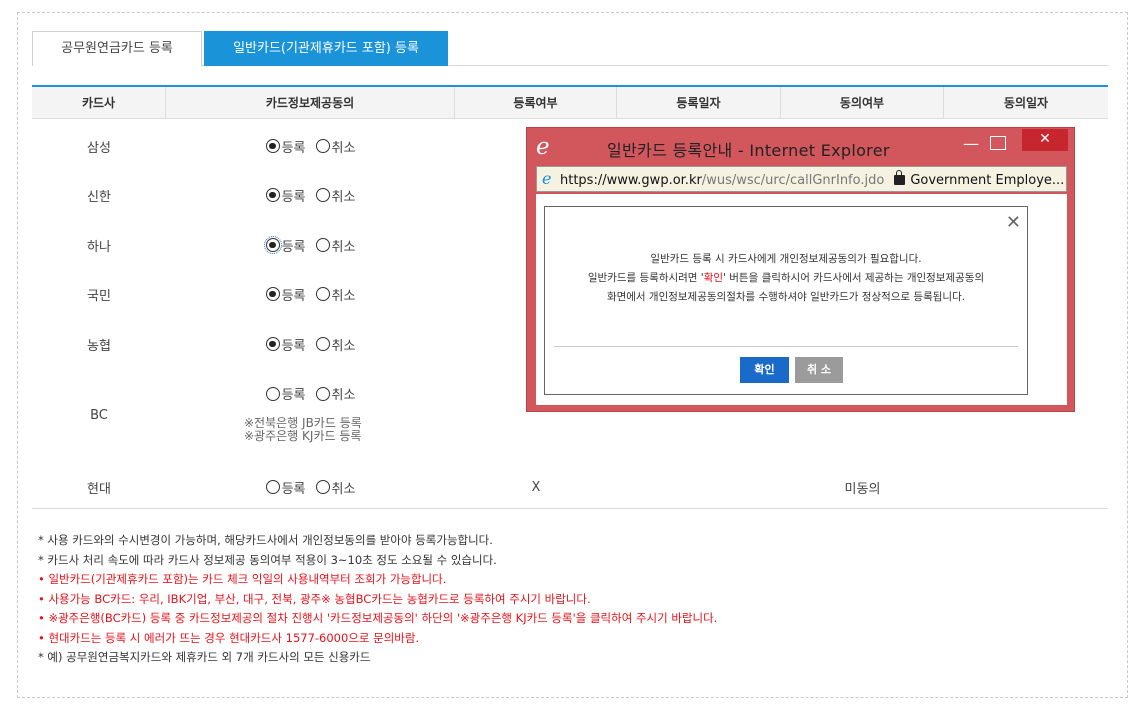 The width and height of the screenshot is (1135, 707). I want to click on close-icon: ✕, so click(1045, 140).